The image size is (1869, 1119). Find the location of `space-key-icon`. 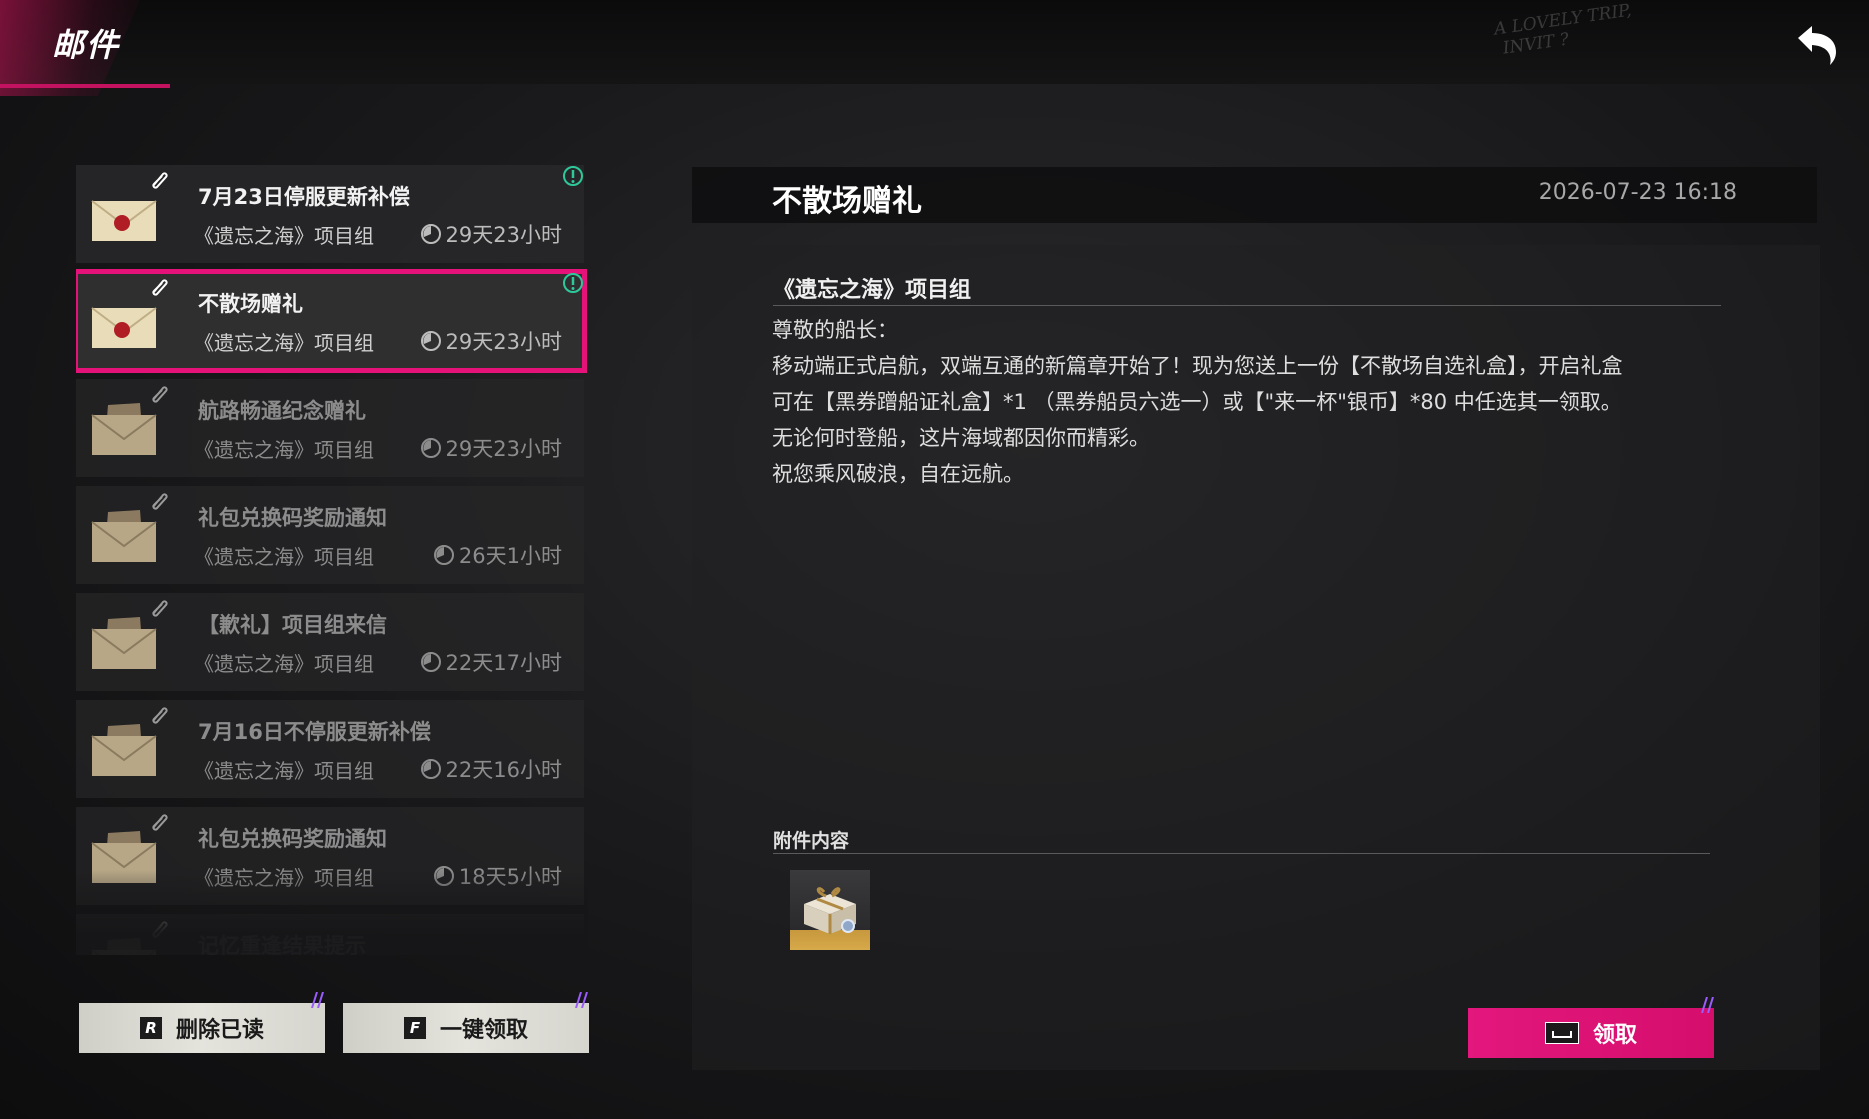

space-key-icon is located at coordinates (1561, 1033).